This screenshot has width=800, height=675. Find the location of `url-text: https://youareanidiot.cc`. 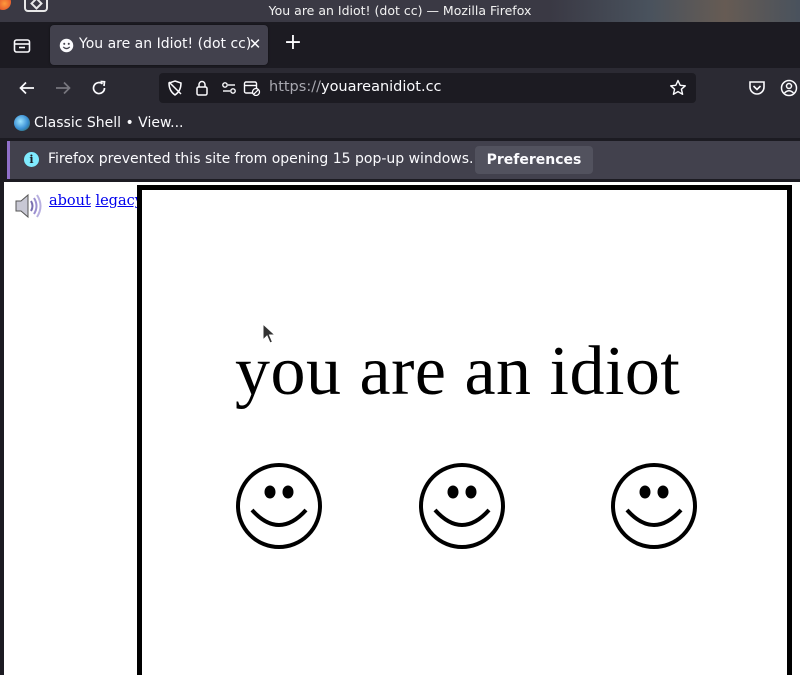

url-text: https://youareanidiot.cc is located at coordinates (355, 87).